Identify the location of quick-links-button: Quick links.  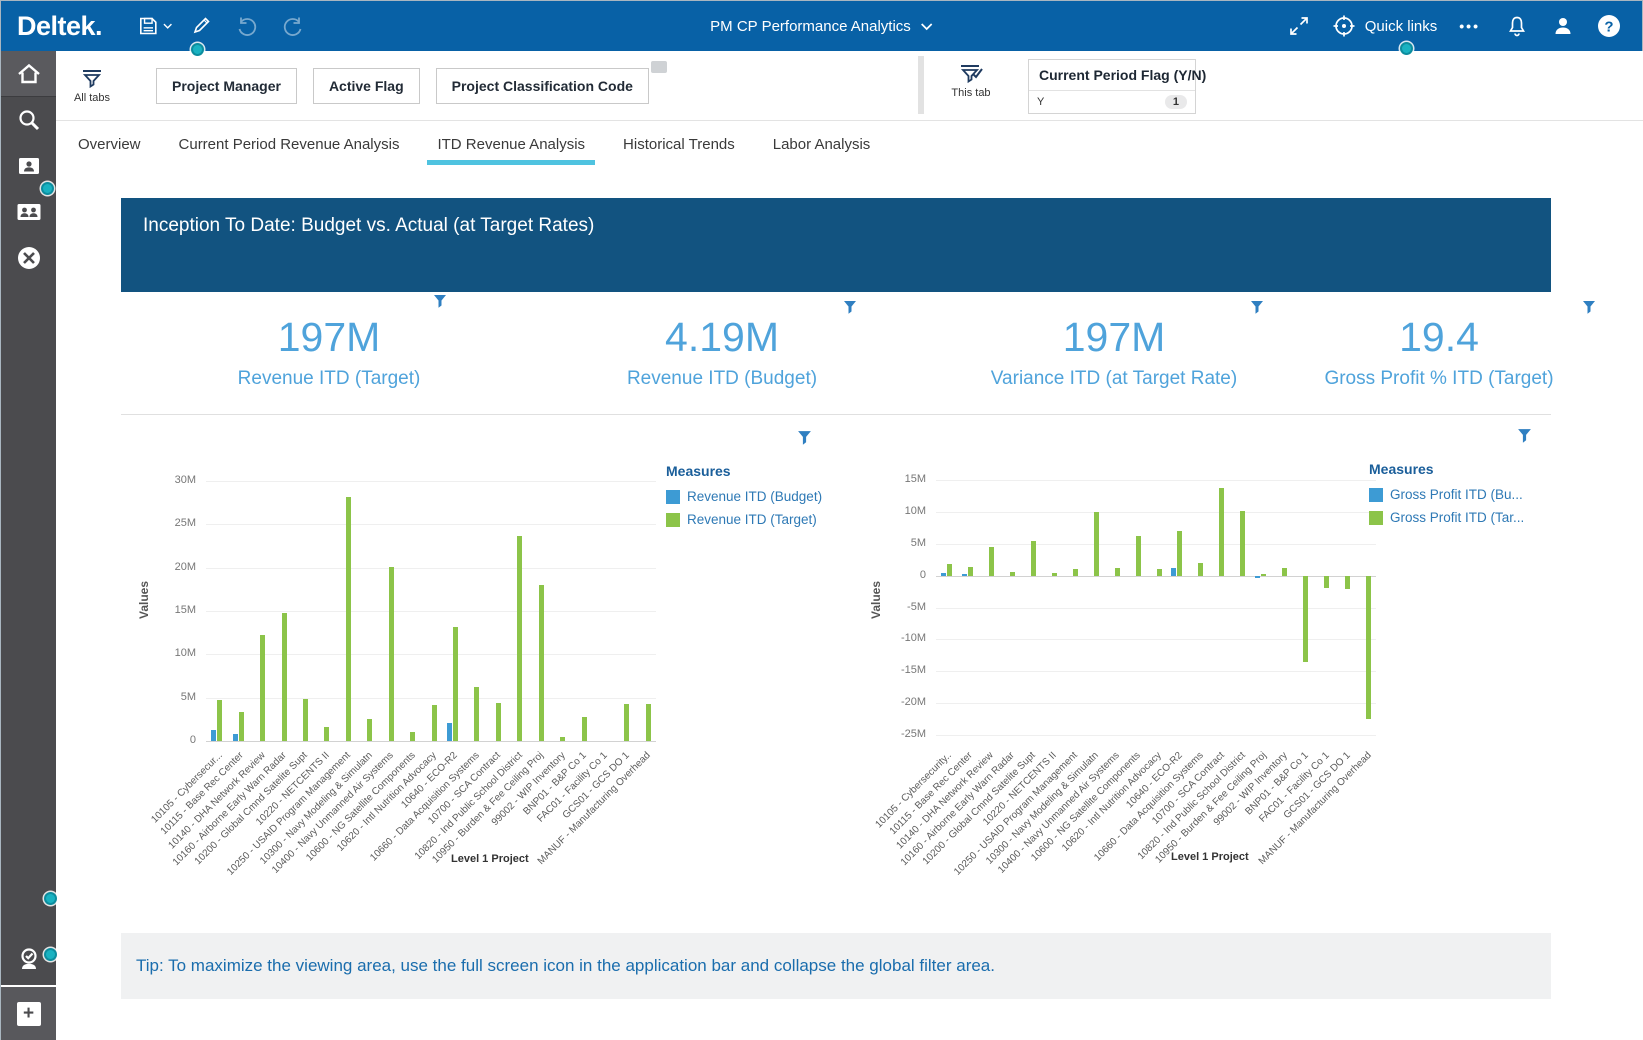
(1384, 26).